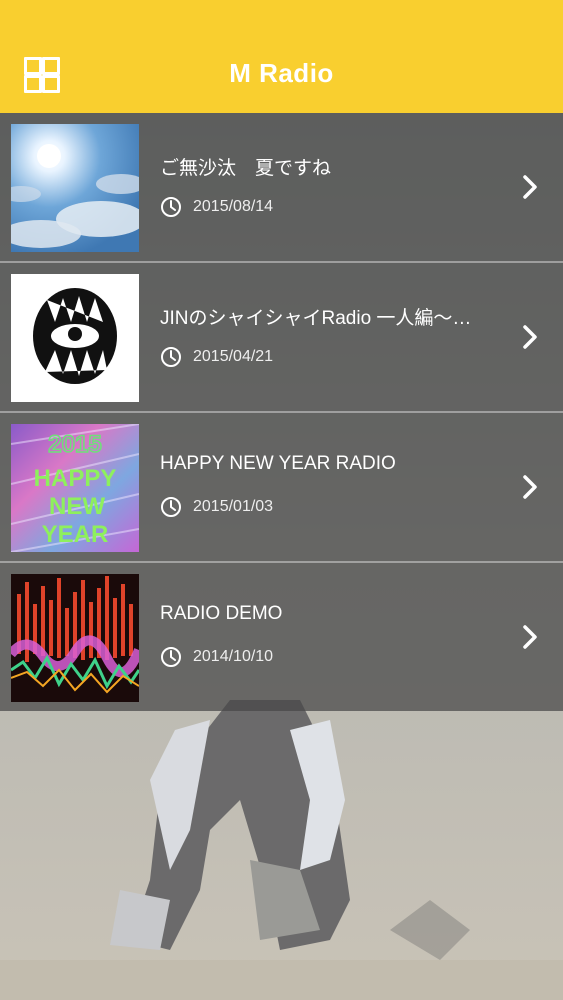 Image resolution: width=563 pixels, height=1000 pixels. Describe the element at coordinates (75, 534) in the screenshot. I see `thumb-year-word: YEAR` at that location.